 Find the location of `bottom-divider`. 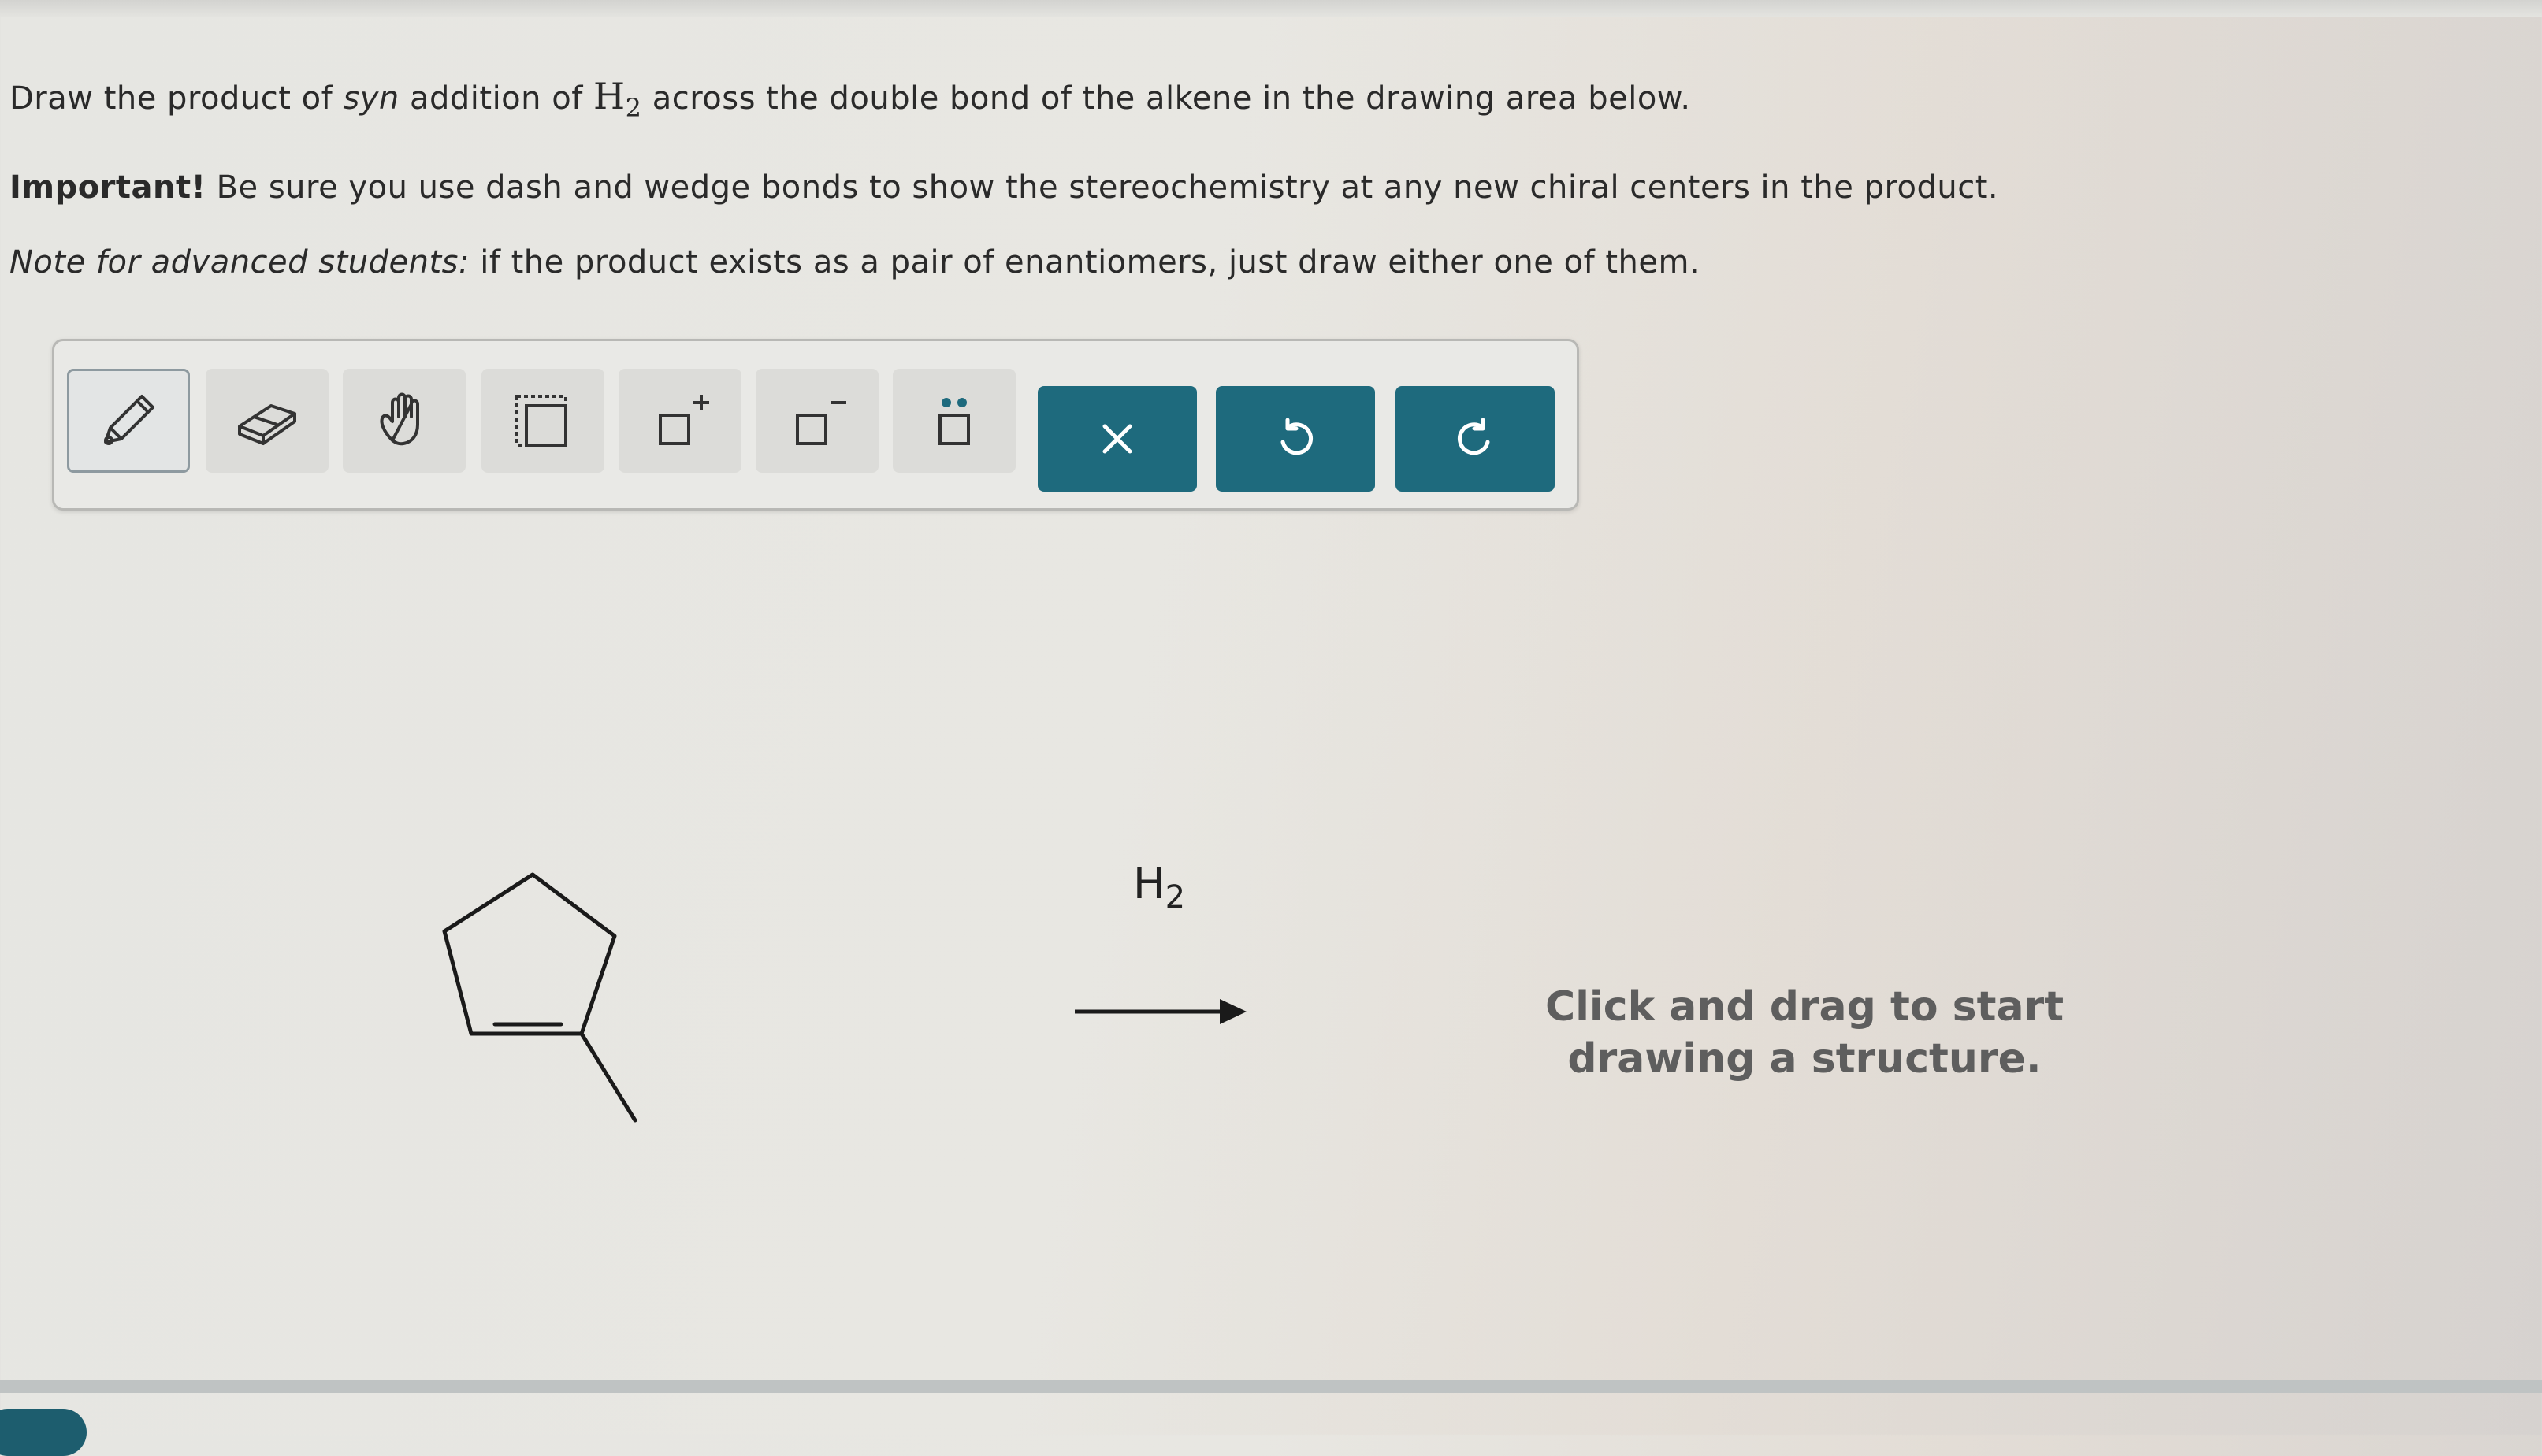

bottom-divider is located at coordinates (1271, 1386).